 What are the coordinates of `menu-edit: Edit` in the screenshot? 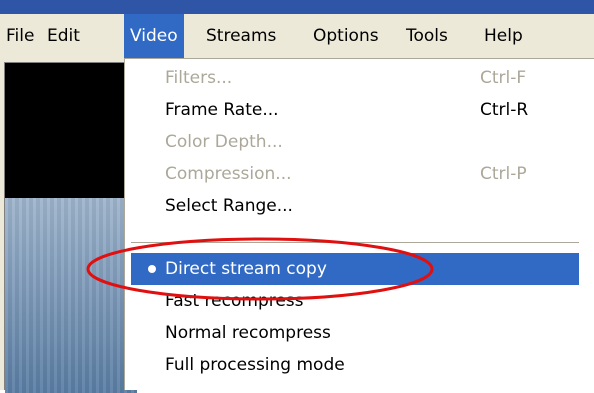 It's located at (63, 36).